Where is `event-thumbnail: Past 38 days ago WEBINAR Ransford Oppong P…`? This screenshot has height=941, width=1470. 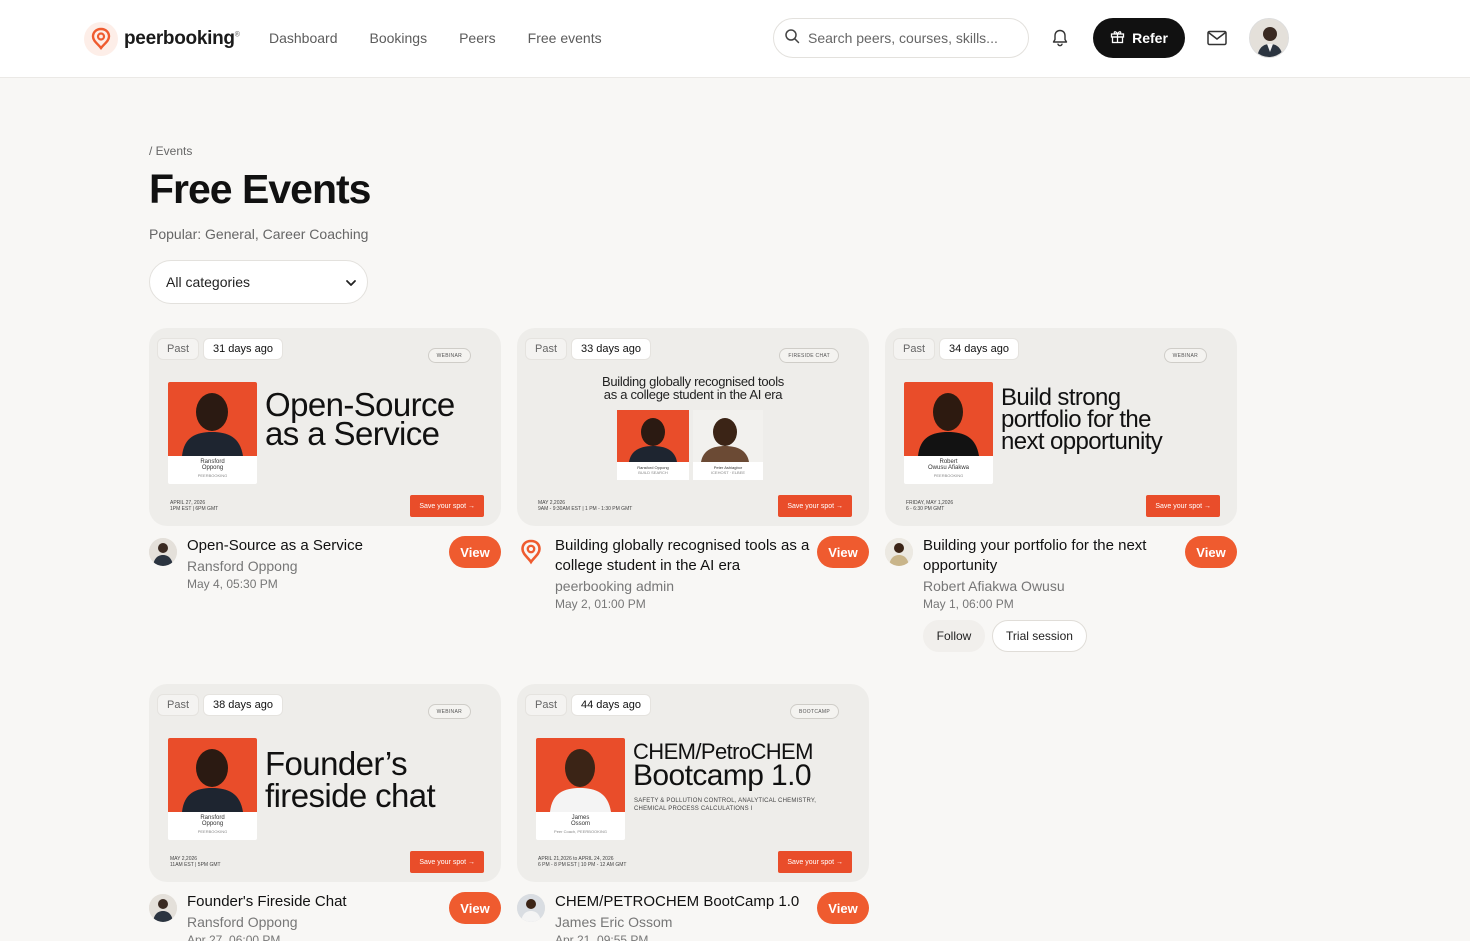
event-thumbnail: Past 38 days ago WEBINAR Ransford Oppong P… is located at coordinates (325, 783).